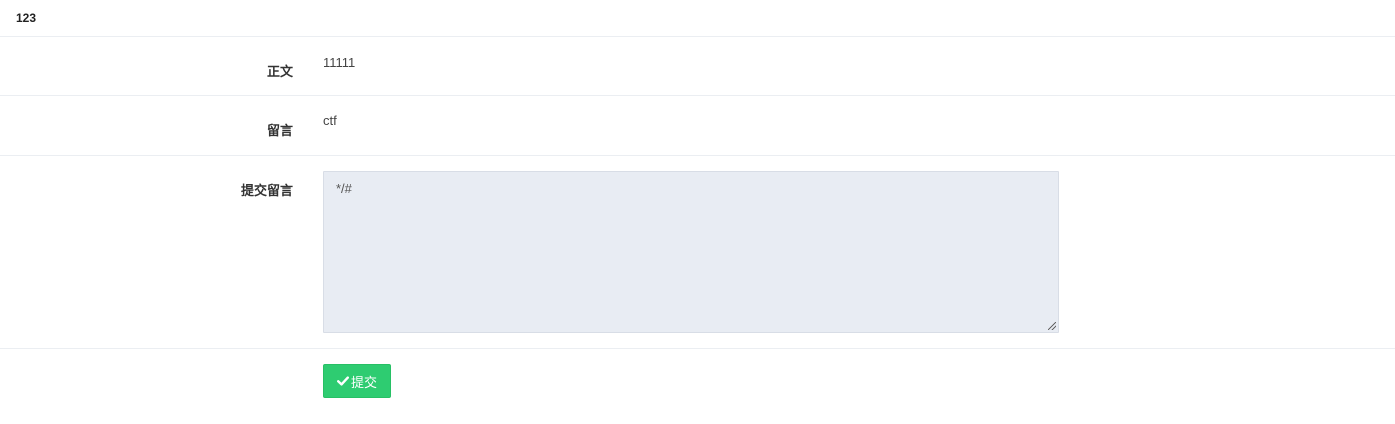  I want to click on comment-value: ctf, so click(330, 120).